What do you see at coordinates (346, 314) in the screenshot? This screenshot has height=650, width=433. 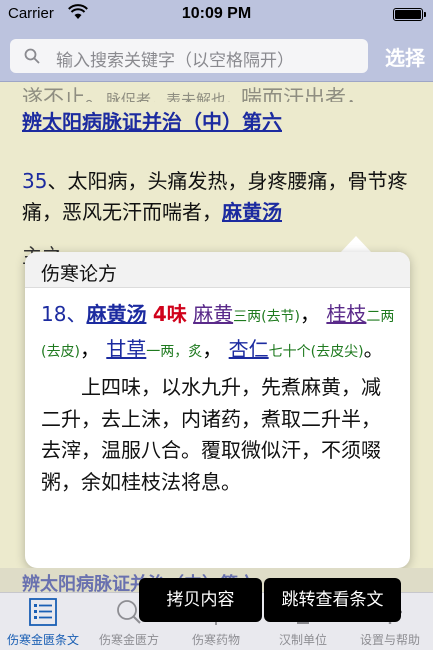 I see `herb-link-guizhi: 桂枝` at bounding box center [346, 314].